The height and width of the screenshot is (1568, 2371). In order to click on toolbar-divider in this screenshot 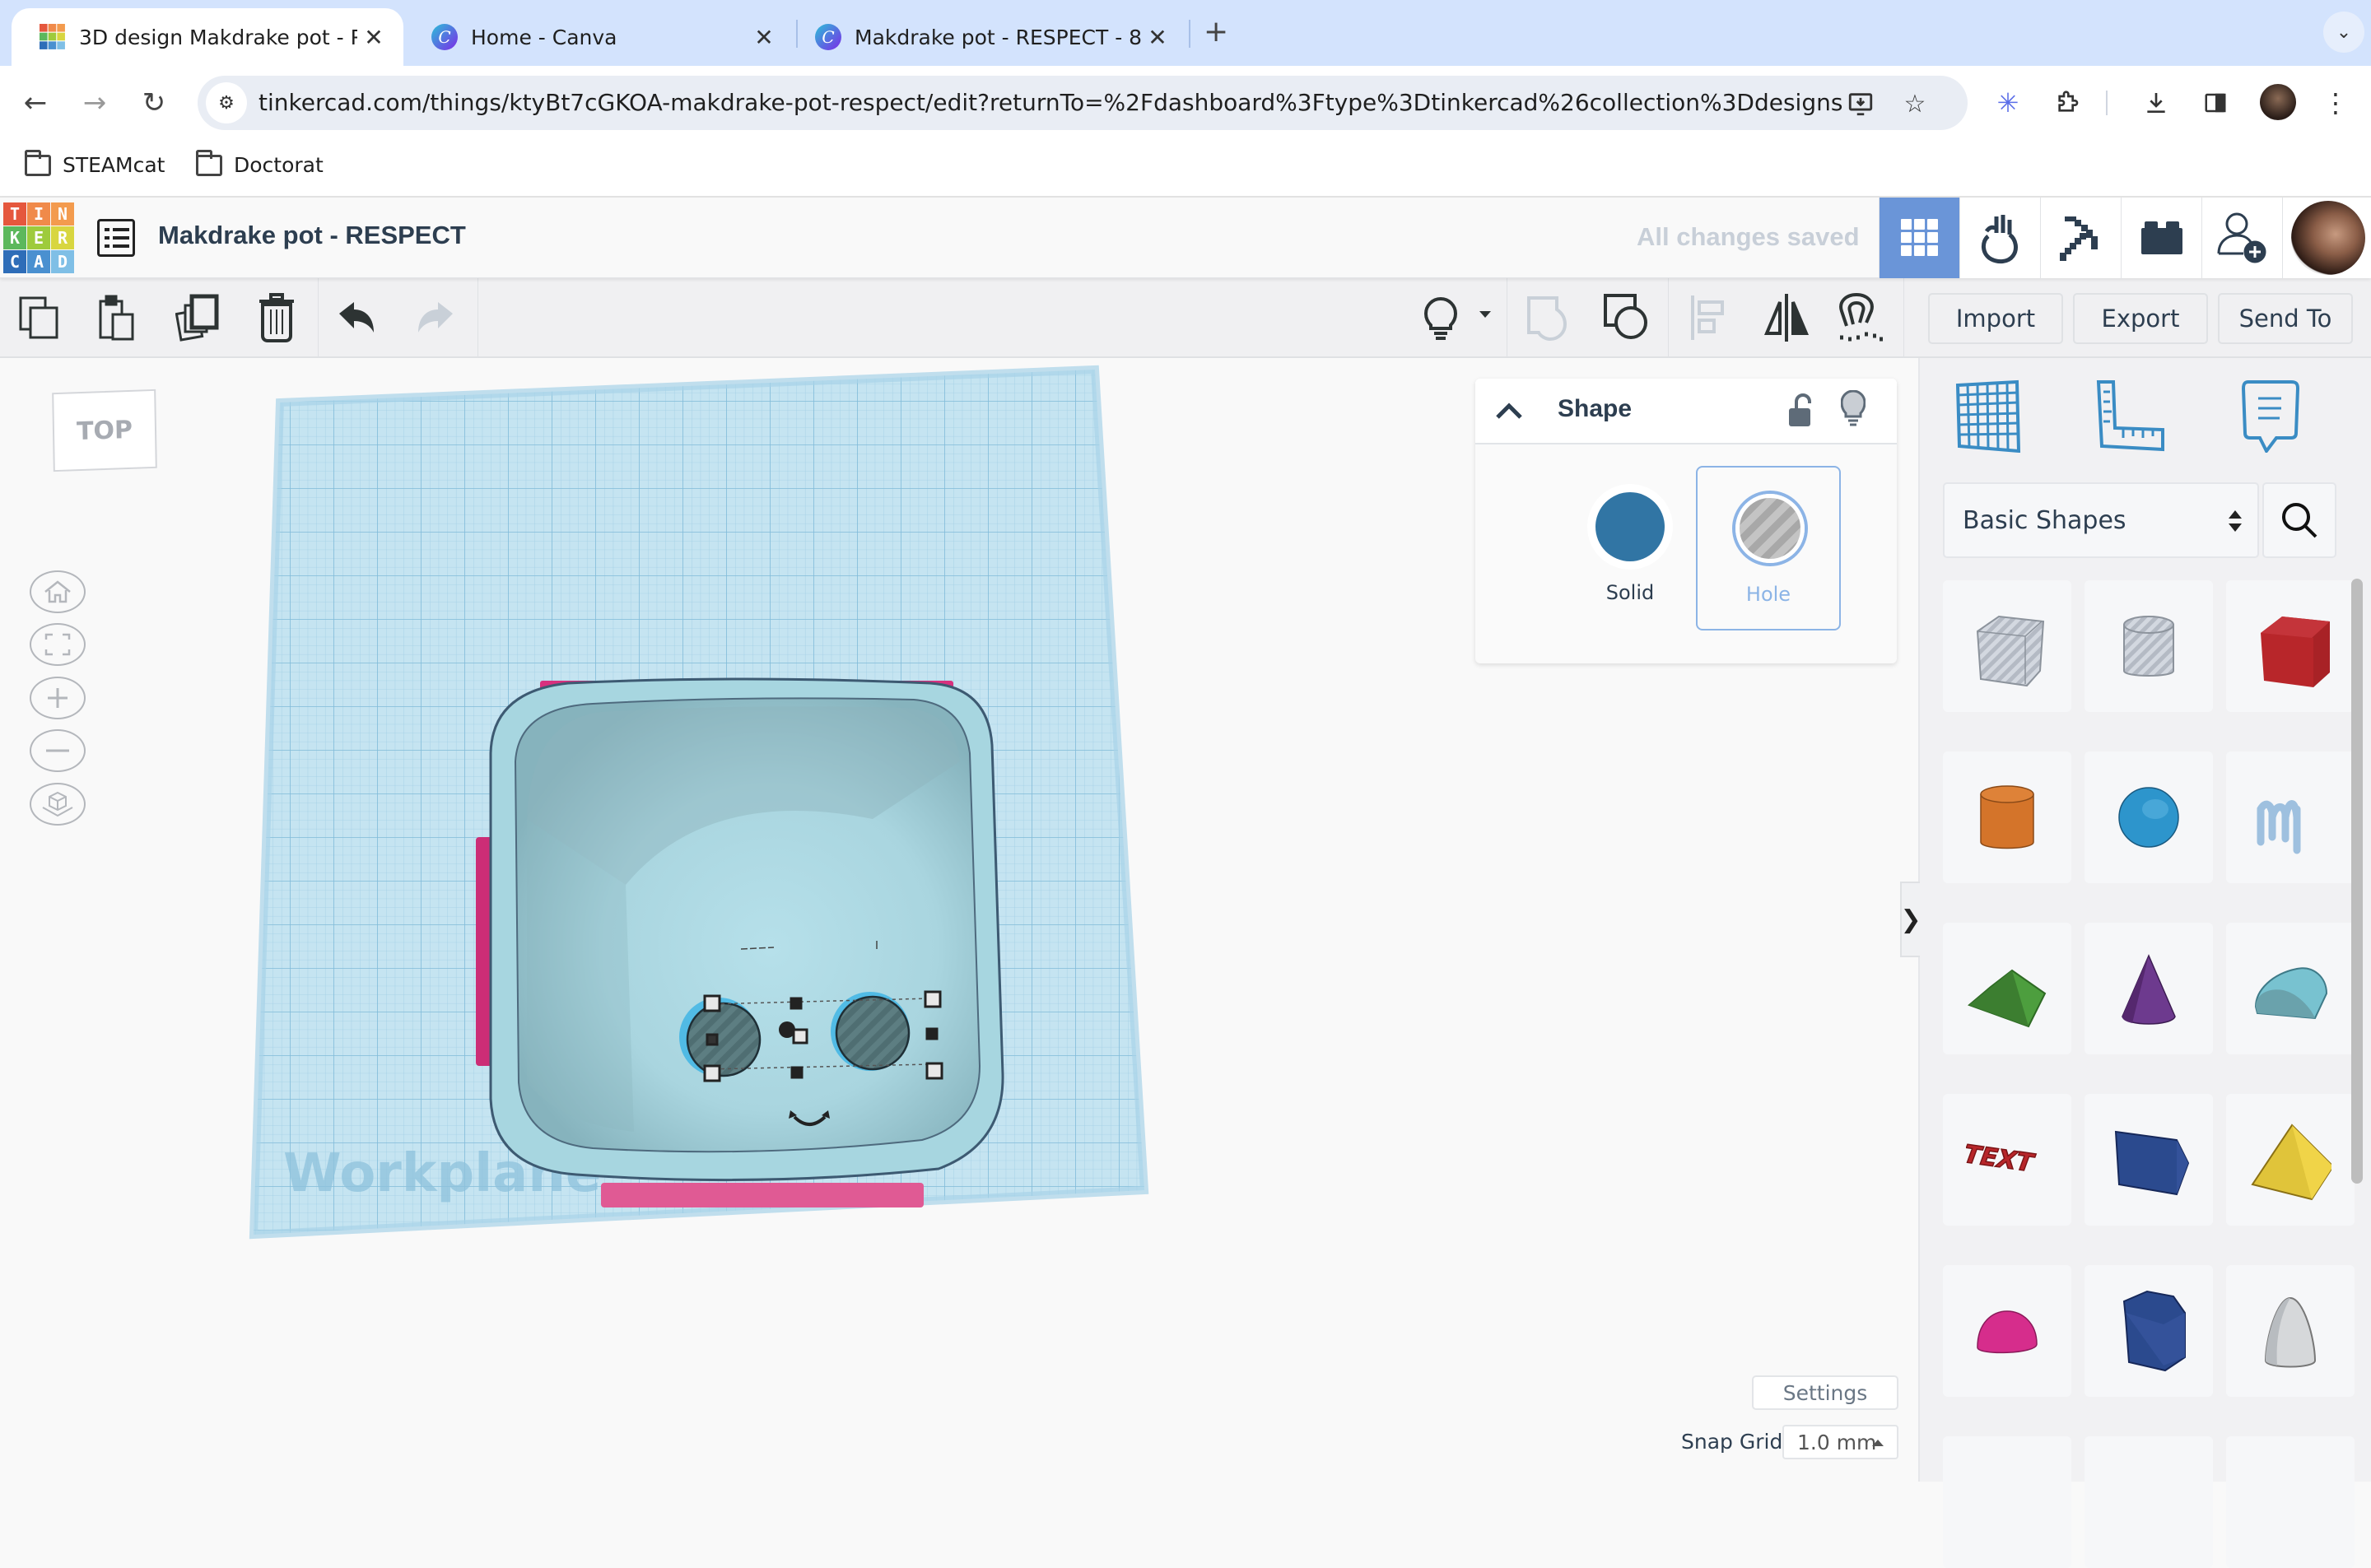, I will do `click(477, 317)`.